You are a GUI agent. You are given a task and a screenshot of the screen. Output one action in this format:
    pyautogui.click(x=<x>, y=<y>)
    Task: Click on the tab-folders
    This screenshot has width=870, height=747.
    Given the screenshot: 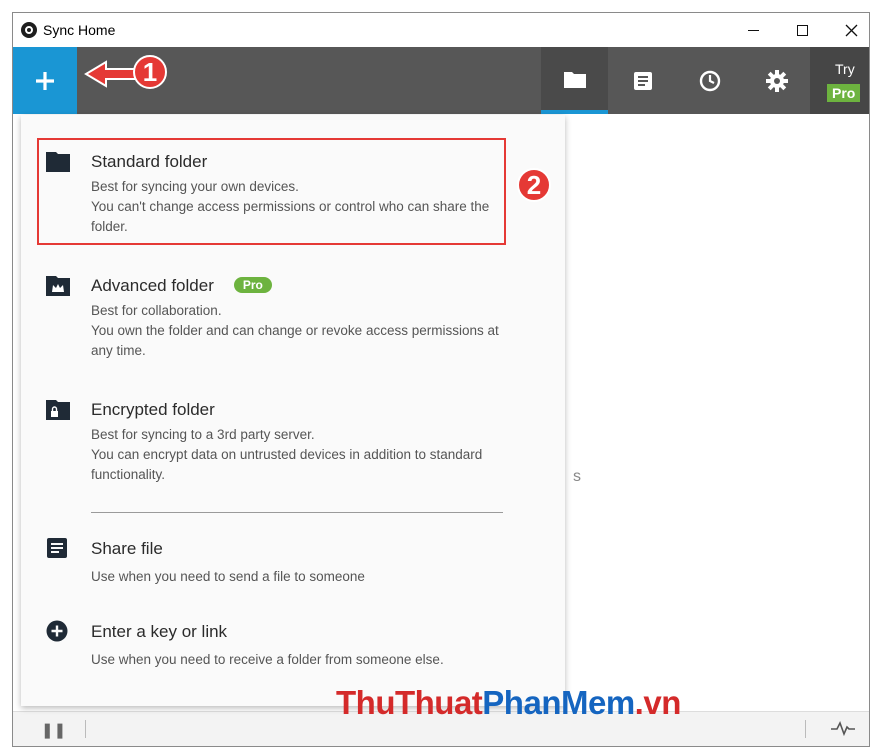 What is the action you would take?
    pyautogui.click(x=574, y=80)
    